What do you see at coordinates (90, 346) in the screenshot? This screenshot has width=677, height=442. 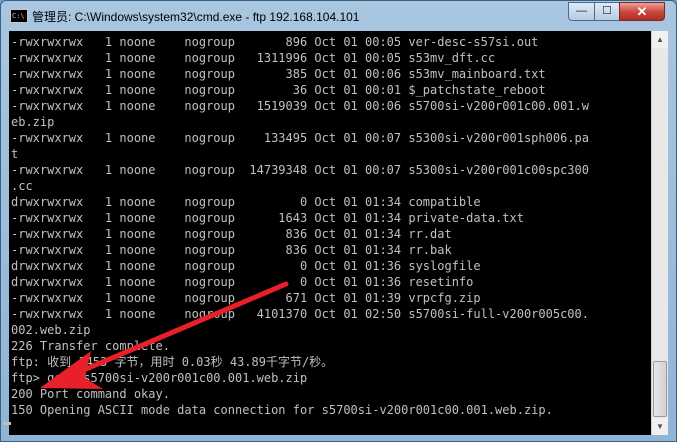 I see `console-line: 226 Transfer complete.` at bounding box center [90, 346].